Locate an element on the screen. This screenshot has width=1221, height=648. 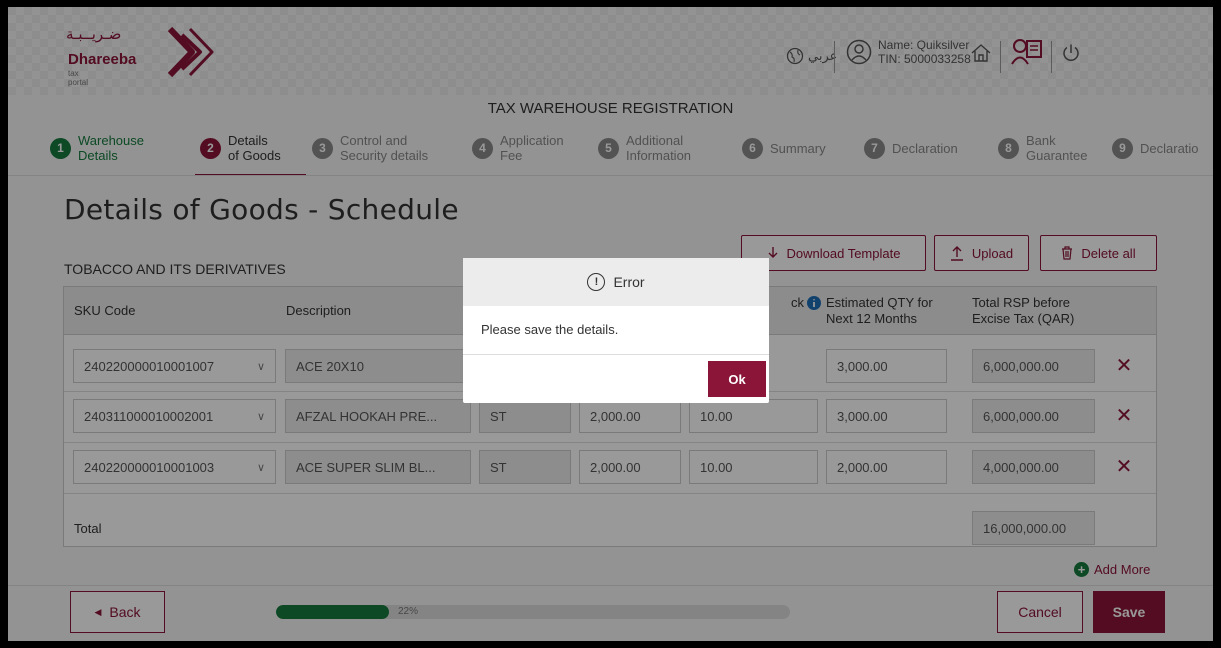
ok-button: Ok is located at coordinates (737, 379).